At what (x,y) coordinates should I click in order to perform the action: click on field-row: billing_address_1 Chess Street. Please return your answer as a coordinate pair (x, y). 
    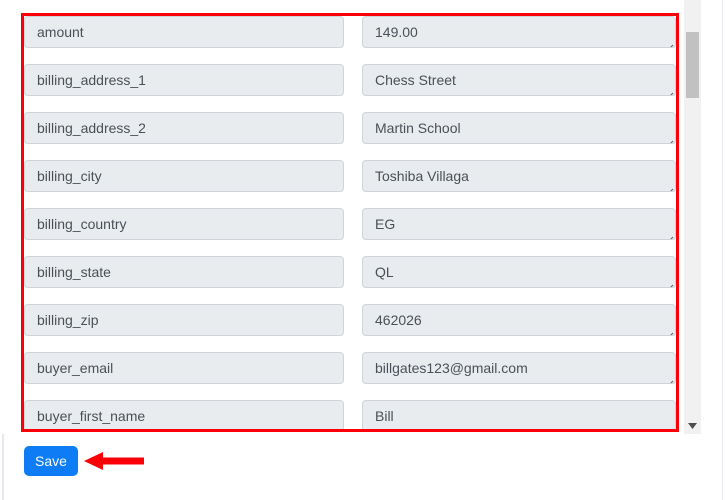
    Looking at the image, I should click on (341, 88).